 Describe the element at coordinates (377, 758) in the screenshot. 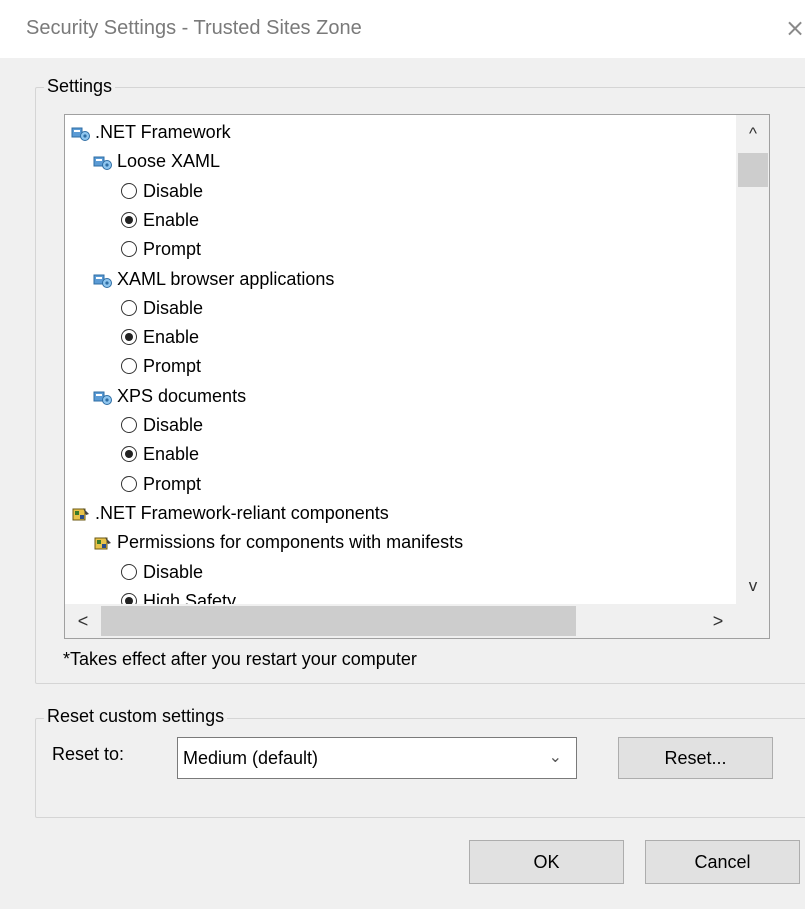

I see `reset-level-dropdown: Medium (default) ⌄` at that location.